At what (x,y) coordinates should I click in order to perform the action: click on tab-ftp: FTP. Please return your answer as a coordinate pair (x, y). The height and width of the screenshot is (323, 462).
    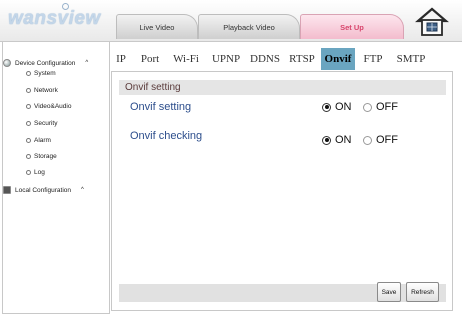
    Looking at the image, I should click on (373, 59).